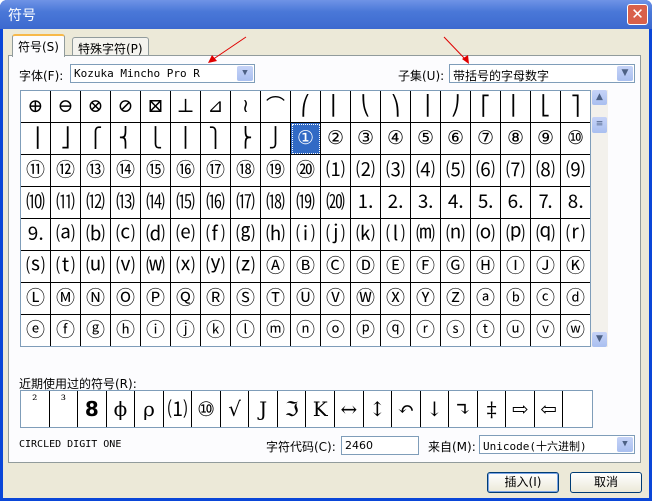 This screenshot has height=501, width=652. I want to click on arrow-head-icon, so click(212, 59).